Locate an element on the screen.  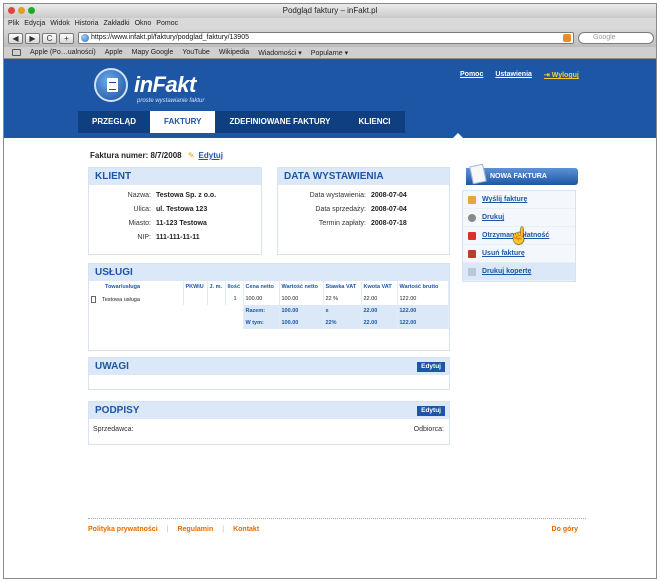
menu-zakladki: Zakładki is located at coordinates (116, 23).